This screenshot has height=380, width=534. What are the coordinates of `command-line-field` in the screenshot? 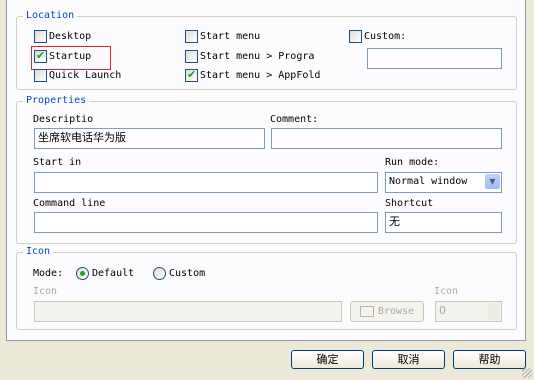 It's located at (206, 222).